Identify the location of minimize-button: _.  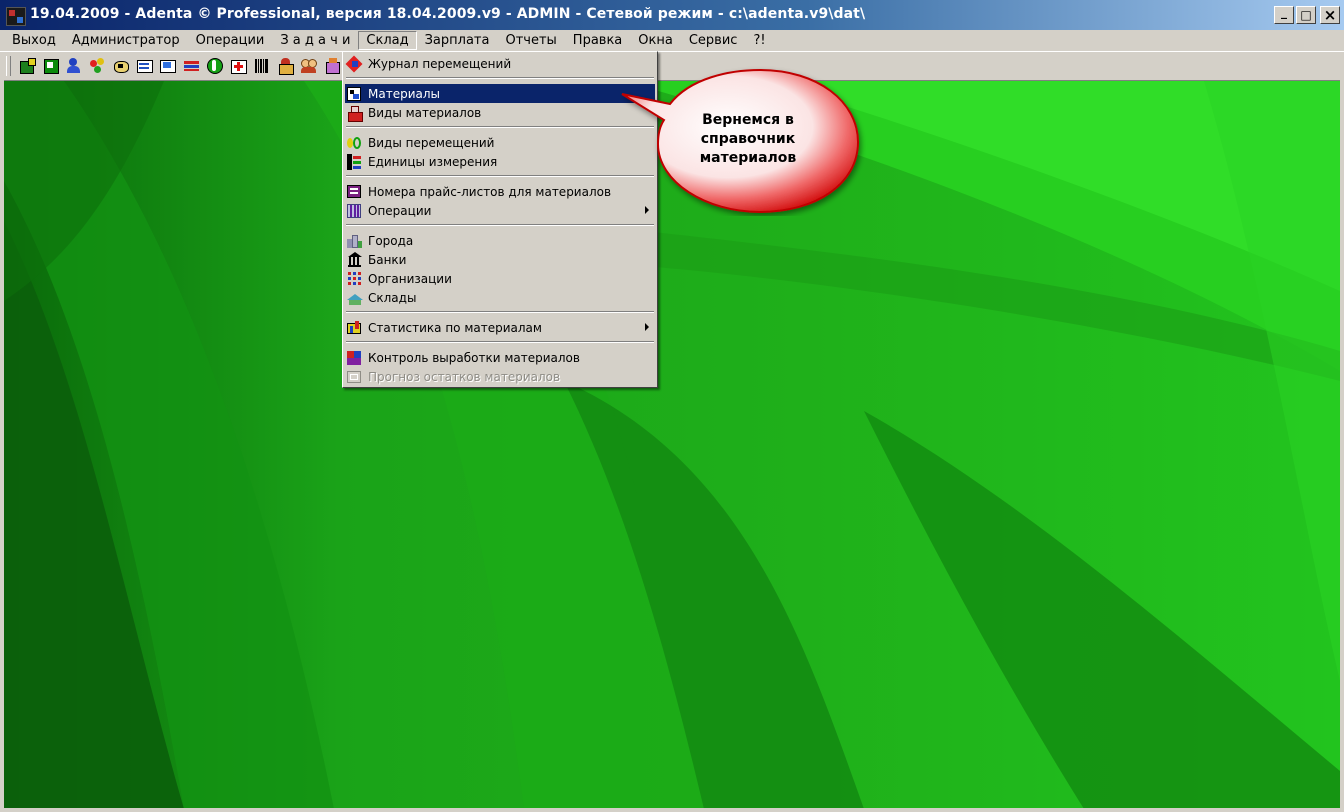
(1284, 15).